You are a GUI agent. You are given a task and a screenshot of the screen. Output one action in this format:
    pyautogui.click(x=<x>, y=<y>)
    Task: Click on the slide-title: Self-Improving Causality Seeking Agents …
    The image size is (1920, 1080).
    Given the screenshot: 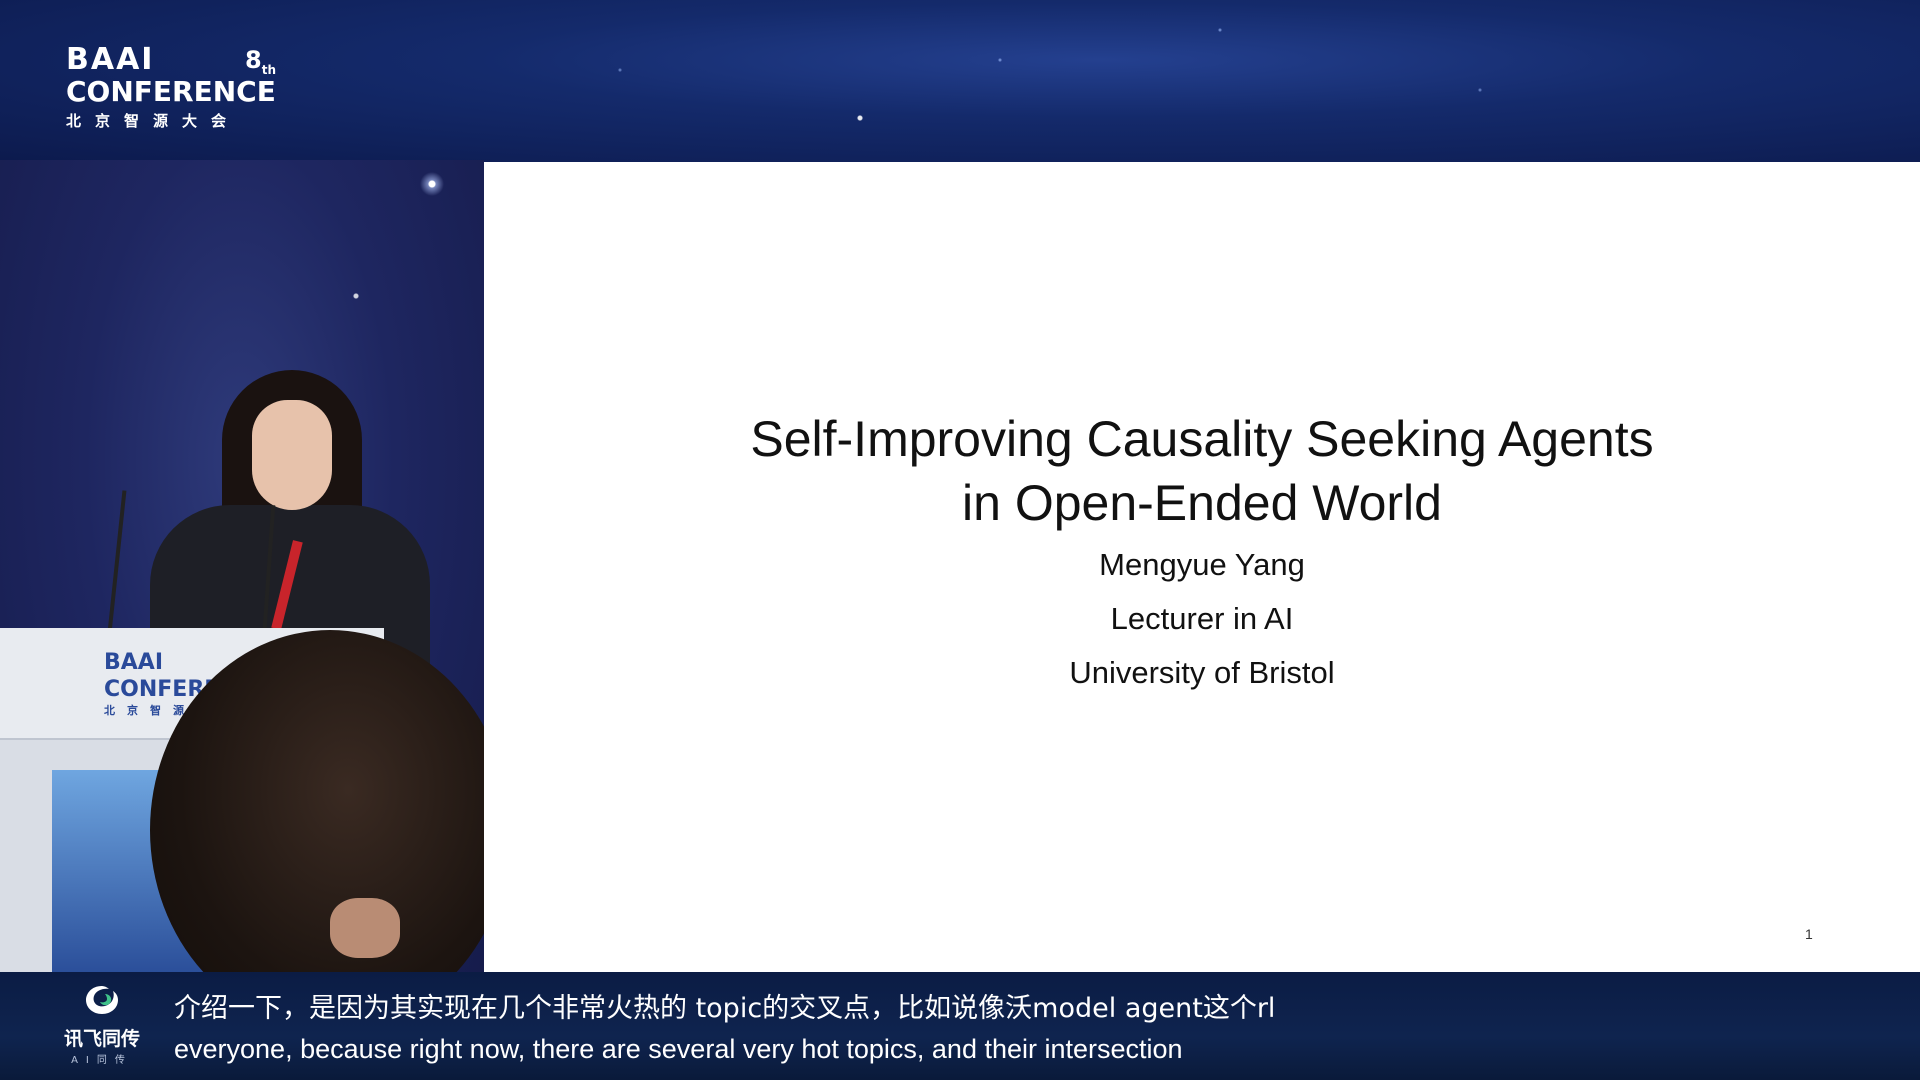 What is the action you would take?
    pyautogui.click(x=1202, y=471)
    